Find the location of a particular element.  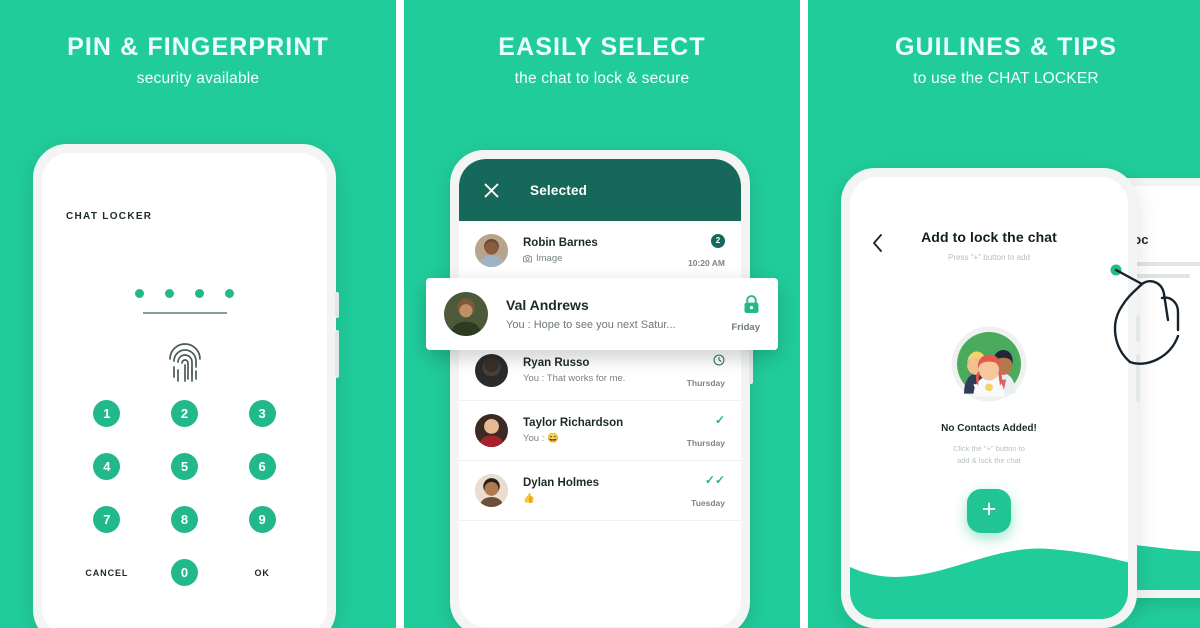

empty-state-title: No Contacts Added! is located at coordinates (989, 428).